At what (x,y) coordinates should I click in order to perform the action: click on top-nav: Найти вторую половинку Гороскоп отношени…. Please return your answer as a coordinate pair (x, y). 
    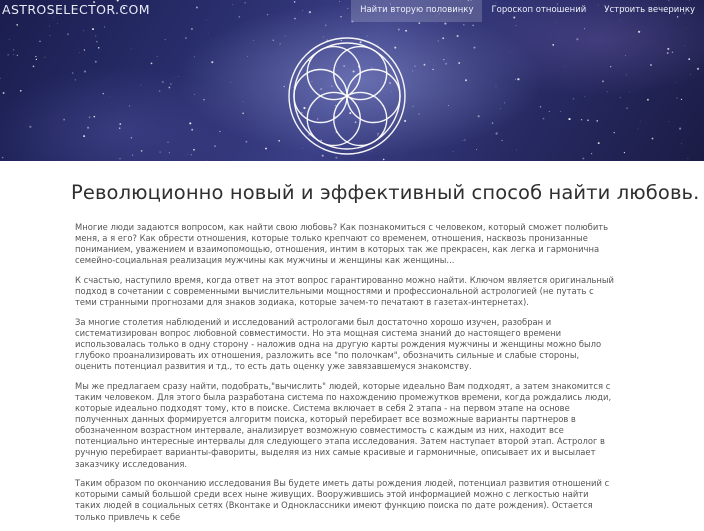
    Looking at the image, I should click on (527, 11).